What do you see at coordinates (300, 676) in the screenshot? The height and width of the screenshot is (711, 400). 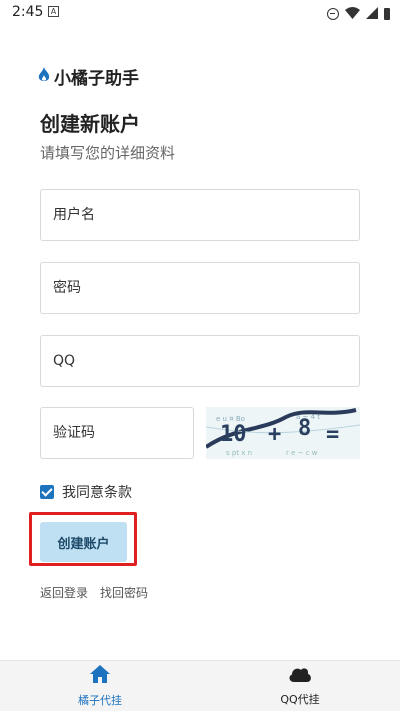 I see `cloud-icon` at bounding box center [300, 676].